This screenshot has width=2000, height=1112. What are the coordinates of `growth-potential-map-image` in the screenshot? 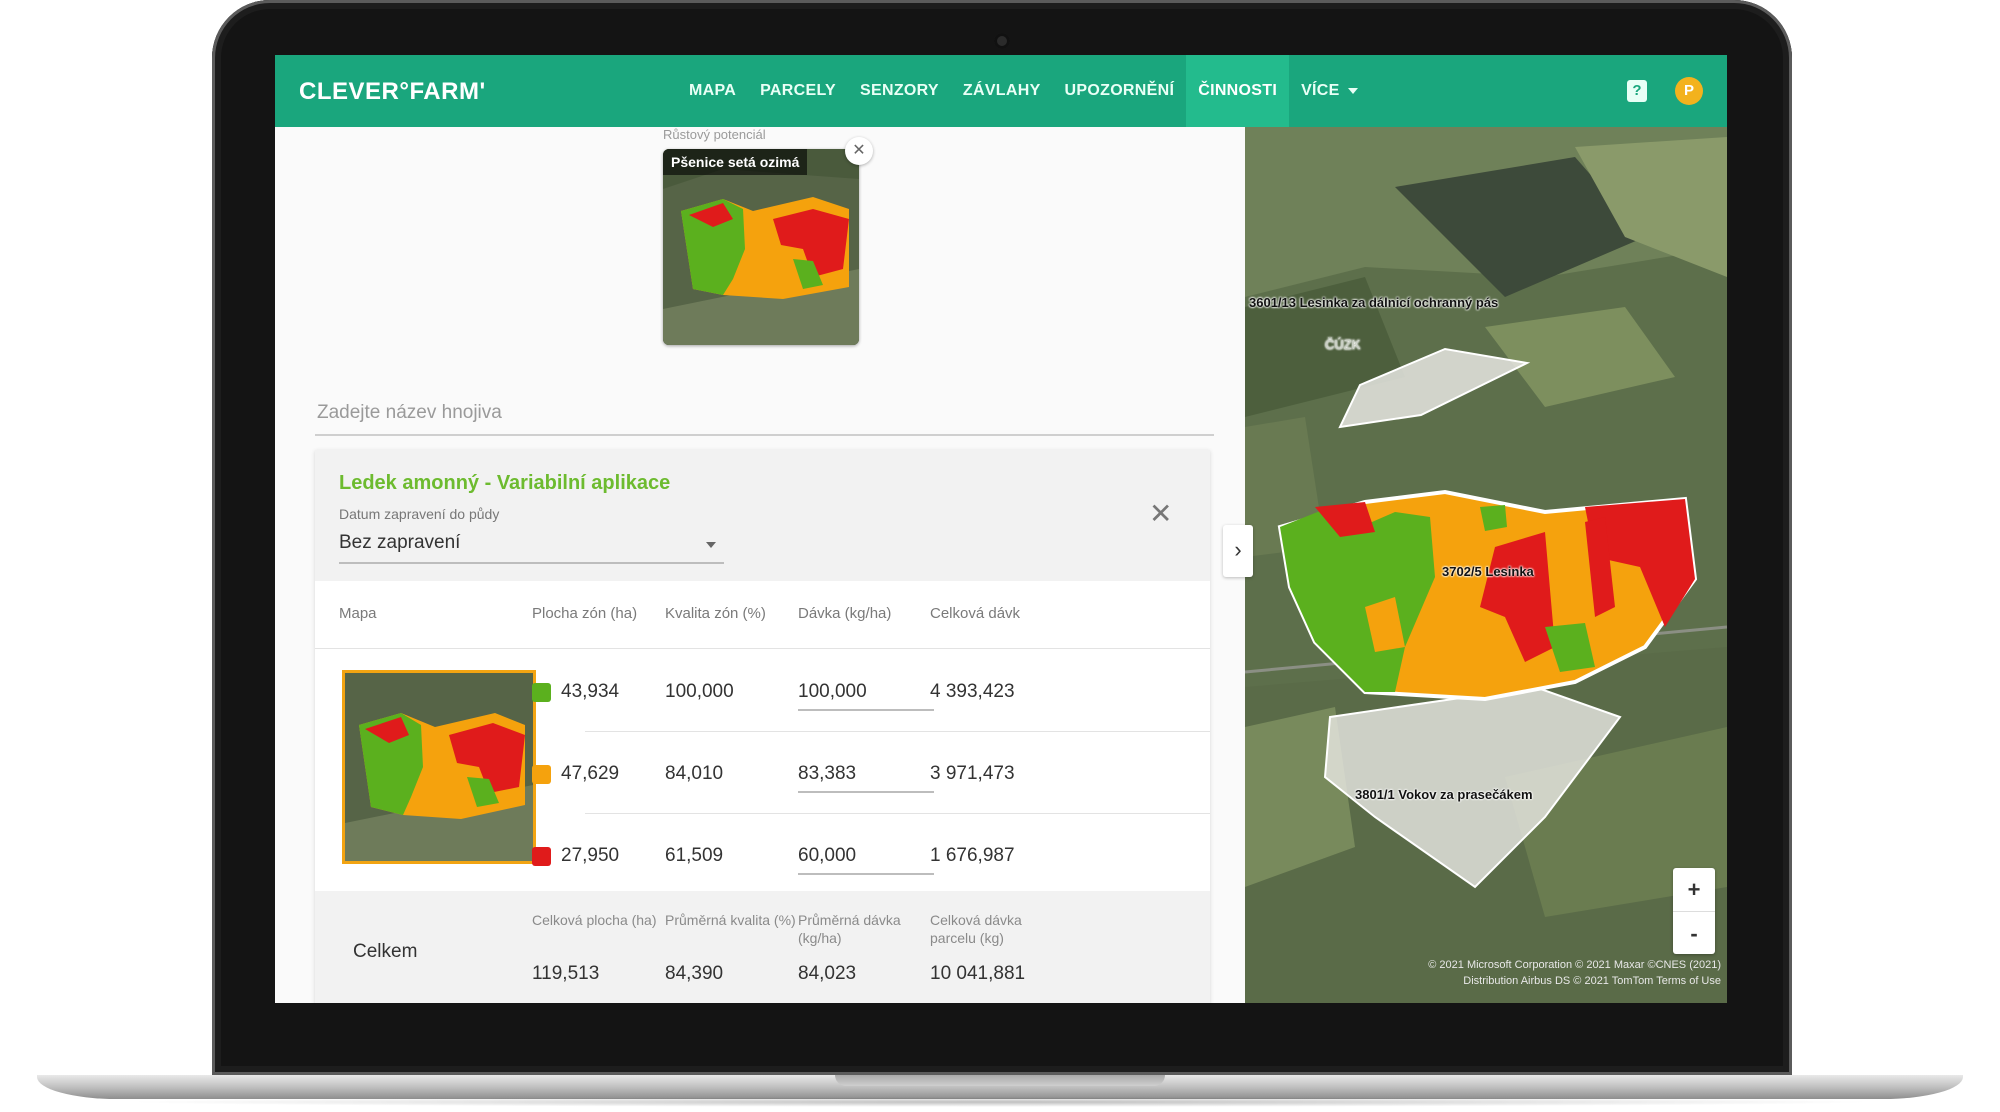 It's located at (761, 247).